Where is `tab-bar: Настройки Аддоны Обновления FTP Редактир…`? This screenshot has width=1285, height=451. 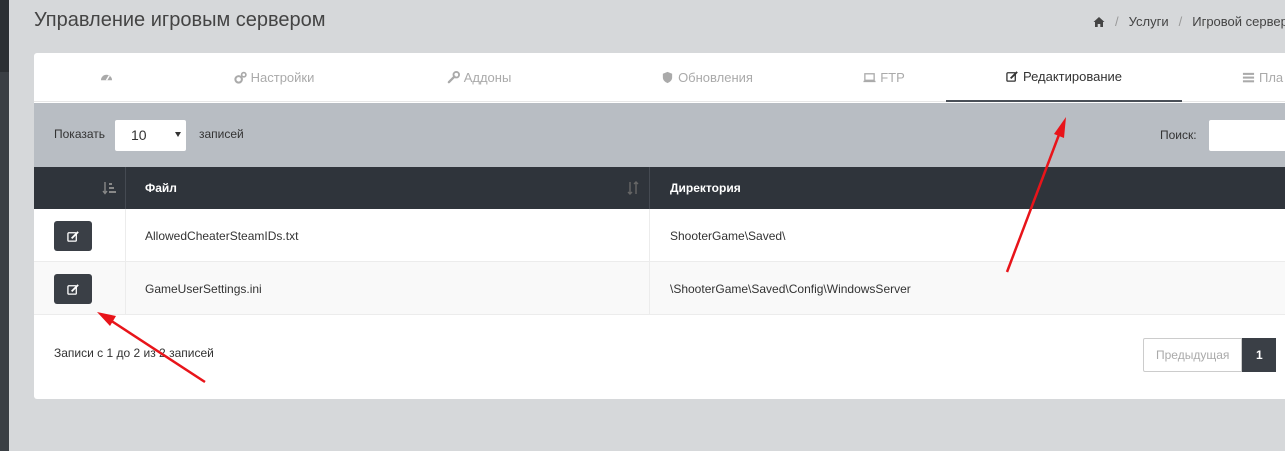
tab-bar: Настройки Аддоны Обновления FTP Редактир… is located at coordinates (659, 77).